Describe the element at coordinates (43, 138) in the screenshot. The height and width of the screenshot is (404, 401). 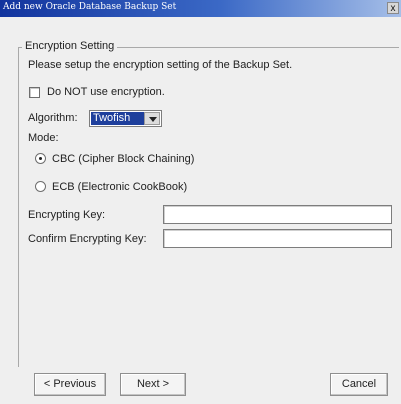
I see `mode-label: Mode:` at that location.